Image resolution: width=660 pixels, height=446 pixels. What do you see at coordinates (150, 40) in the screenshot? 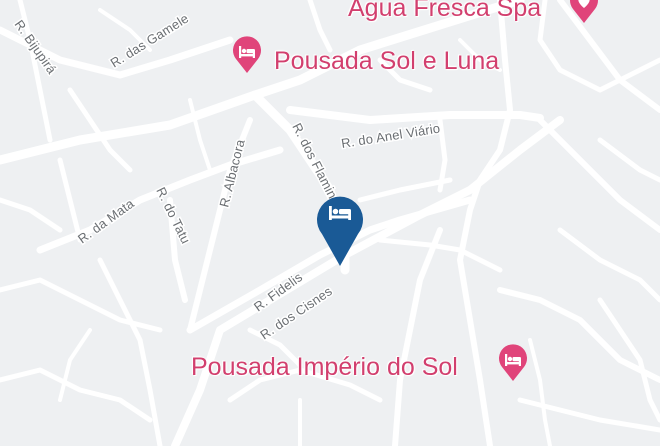
I see `street-label-gameleiras: R. das Gamele` at bounding box center [150, 40].